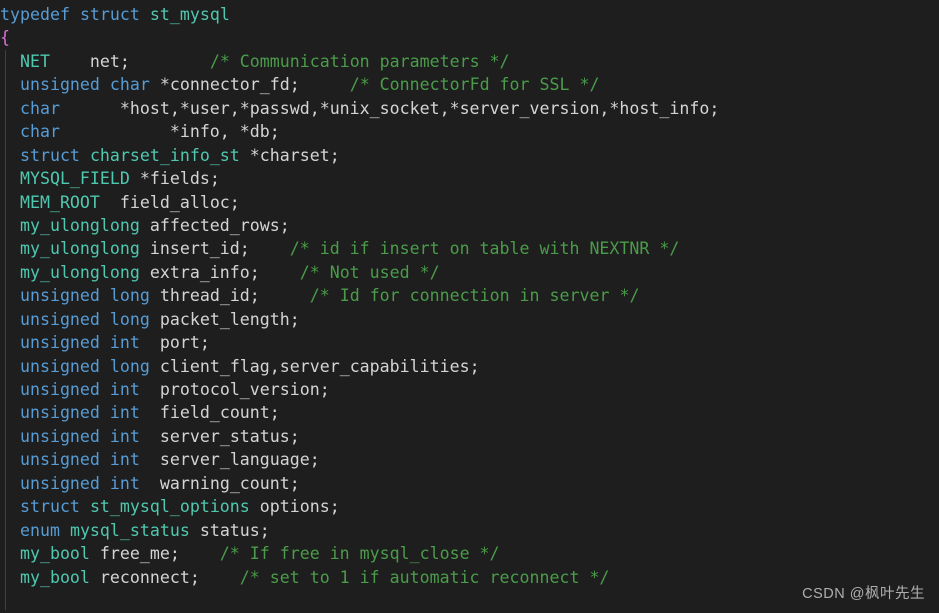  Describe the element at coordinates (219, 436) in the screenshot. I see `code-token-id: server_status;` at that location.